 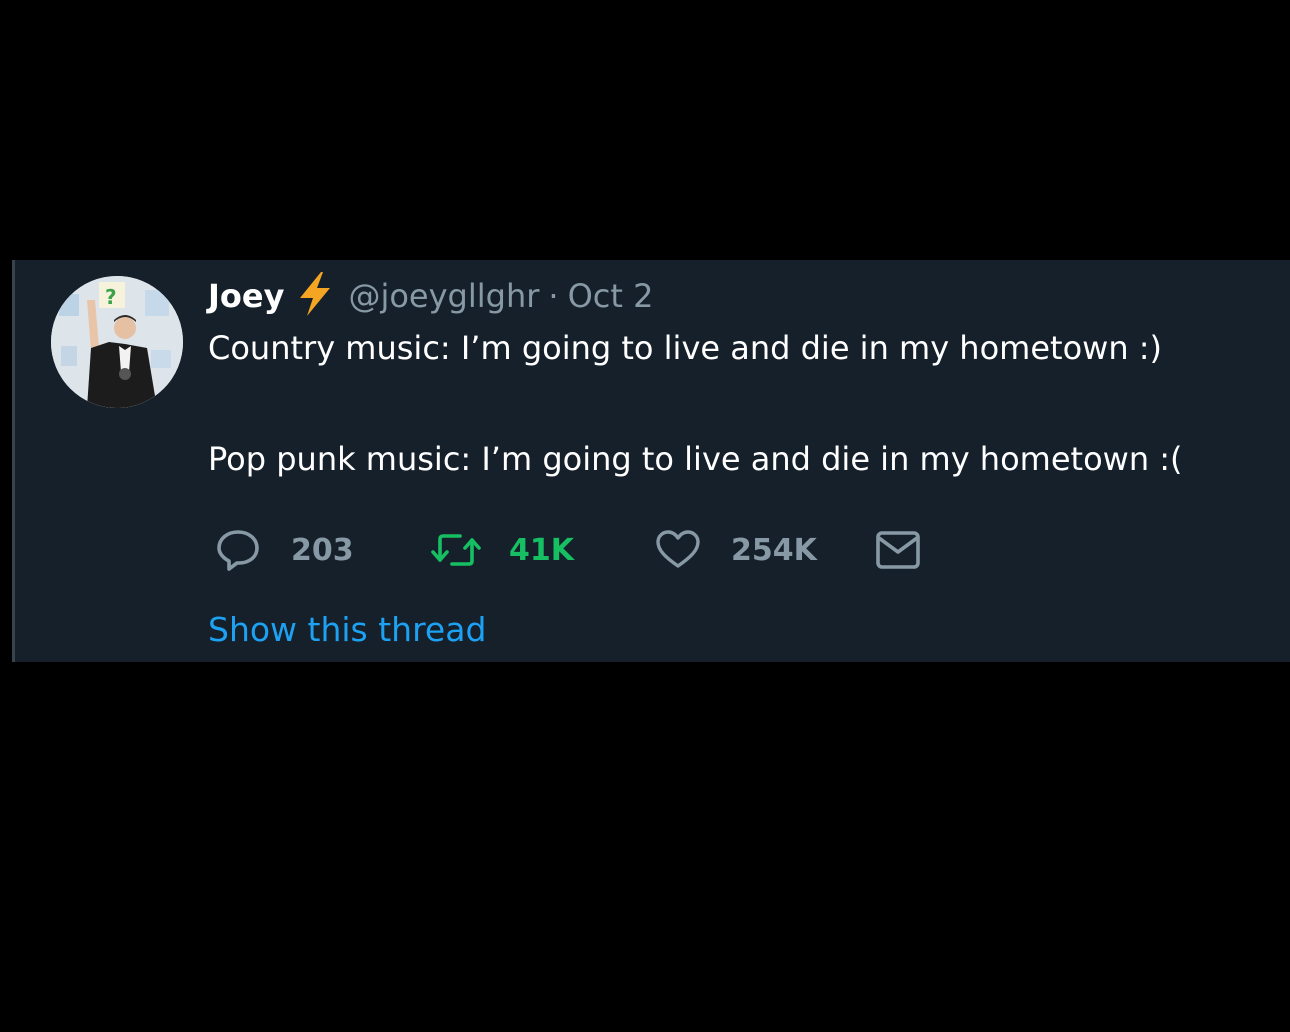 I want to click on like-button: 254K, so click(x=765, y=550).